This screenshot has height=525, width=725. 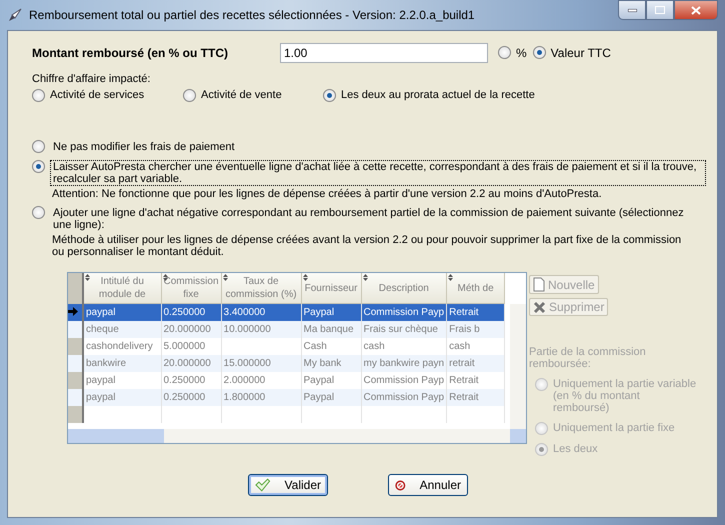 What do you see at coordinates (288, 485) in the screenshot?
I see `ok-button: Valider` at bounding box center [288, 485].